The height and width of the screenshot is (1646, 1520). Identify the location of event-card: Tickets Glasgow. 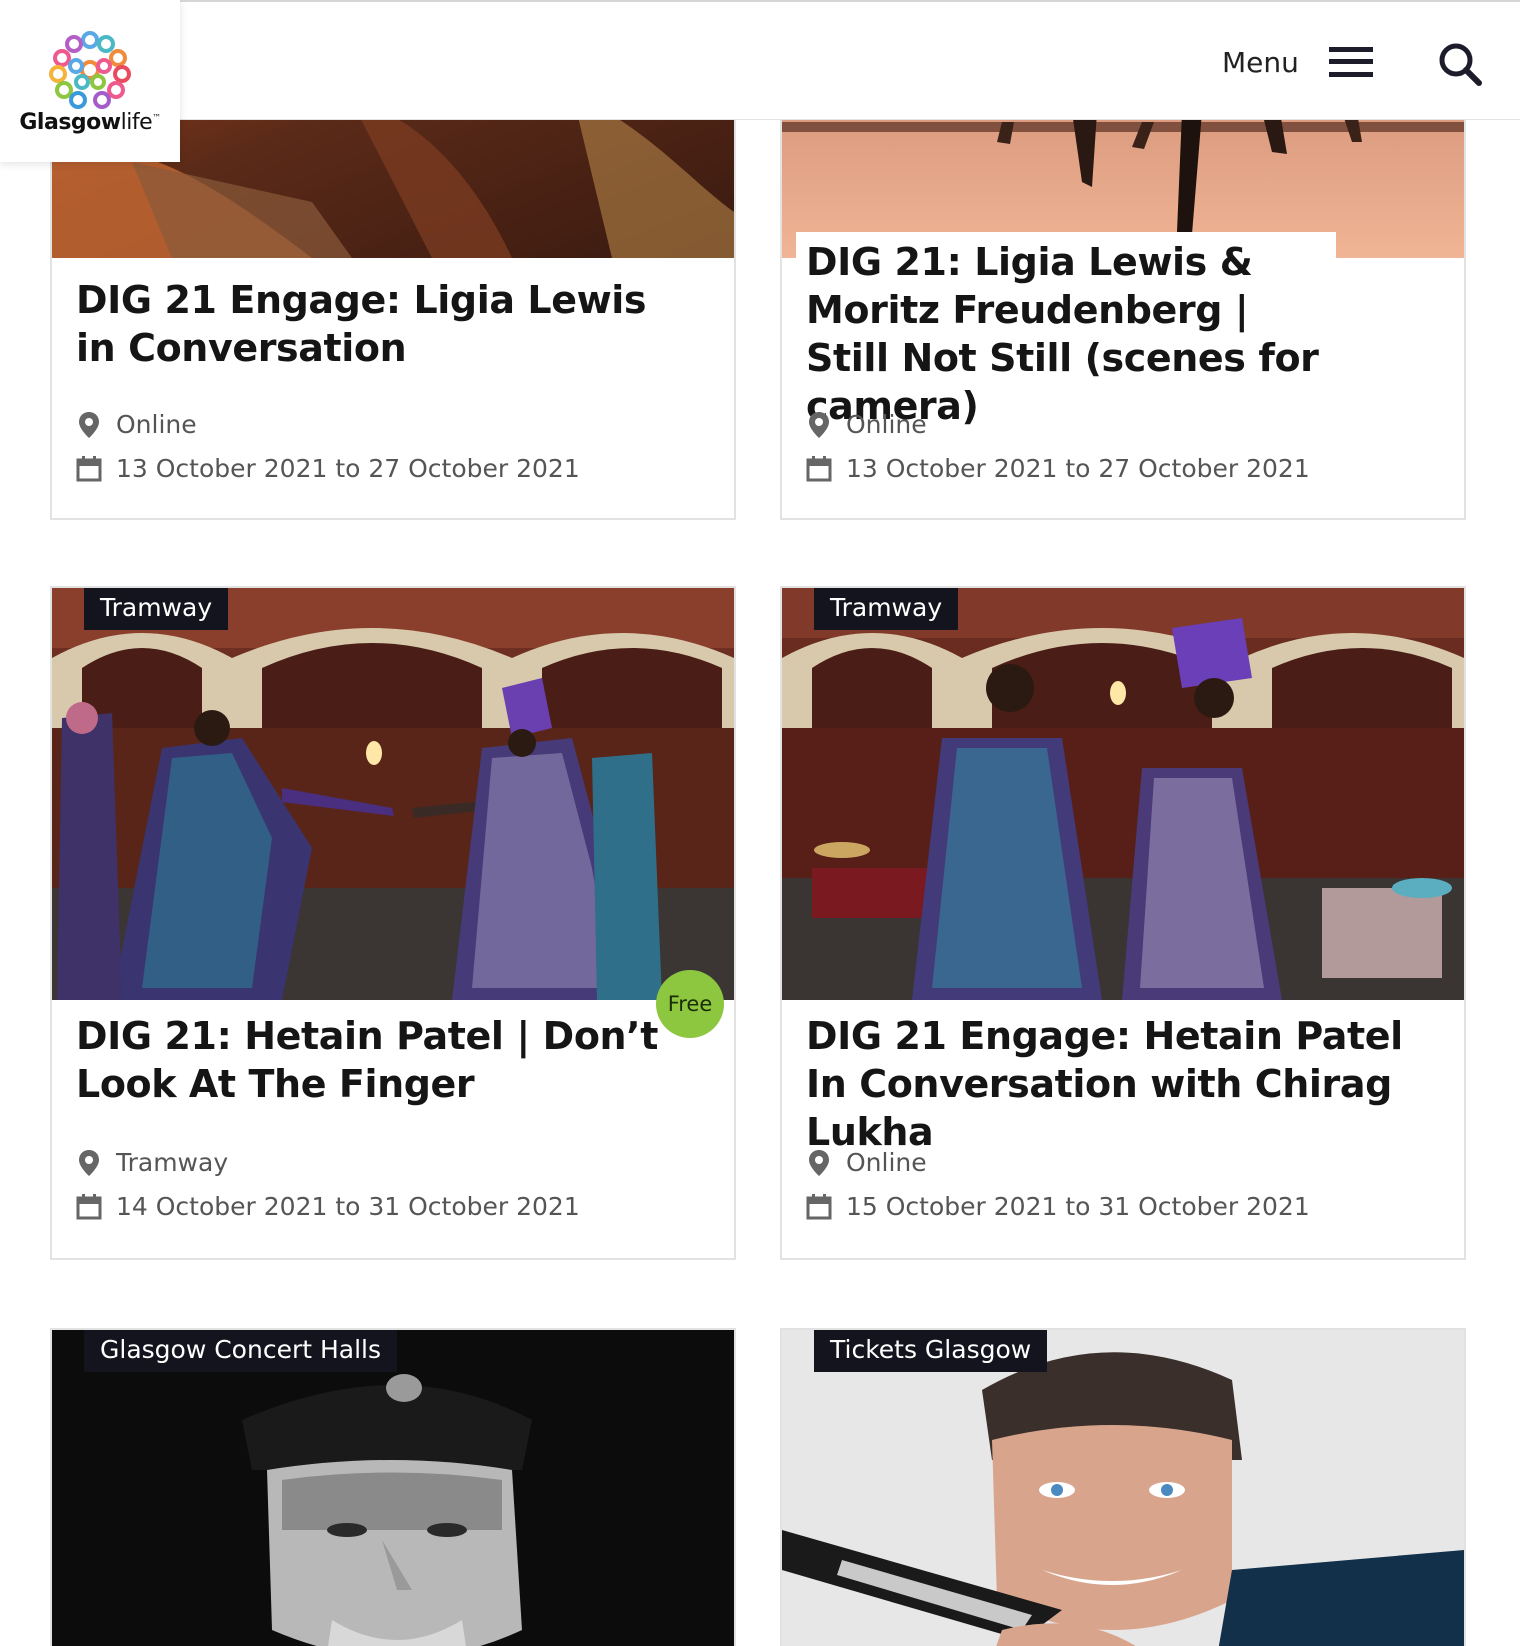
(1123, 1487).